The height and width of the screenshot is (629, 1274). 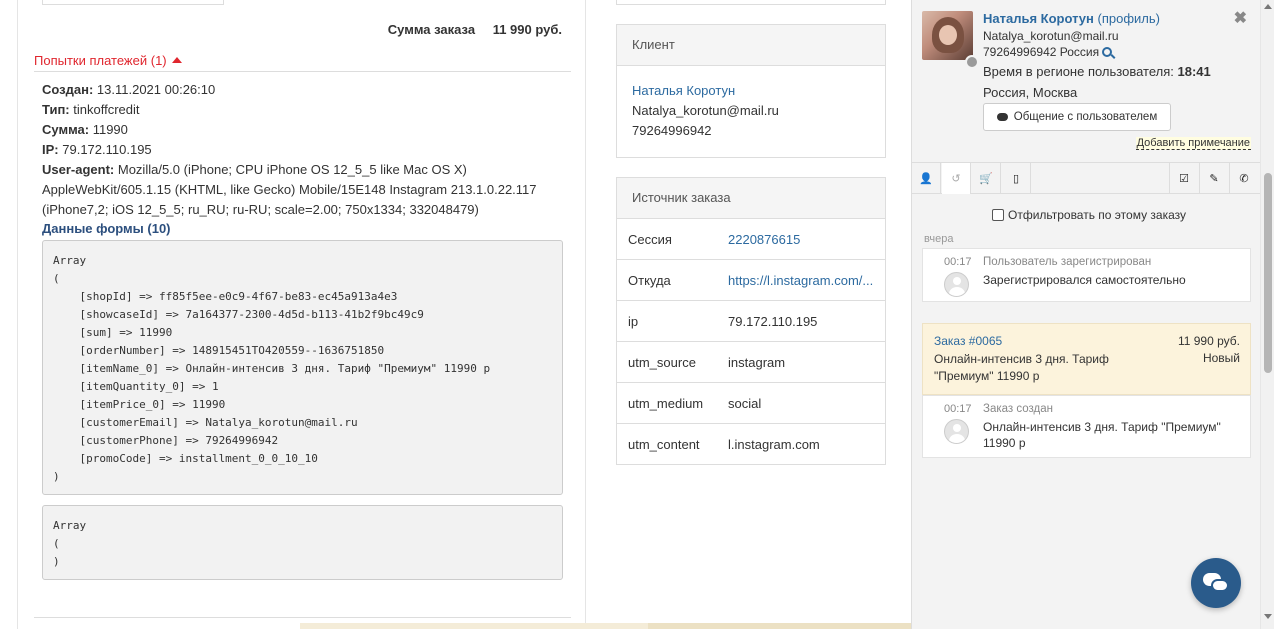 What do you see at coordinates (972, 62) in the screenshot?
I see `offline-status-icon` at bounding box center [972, 62].